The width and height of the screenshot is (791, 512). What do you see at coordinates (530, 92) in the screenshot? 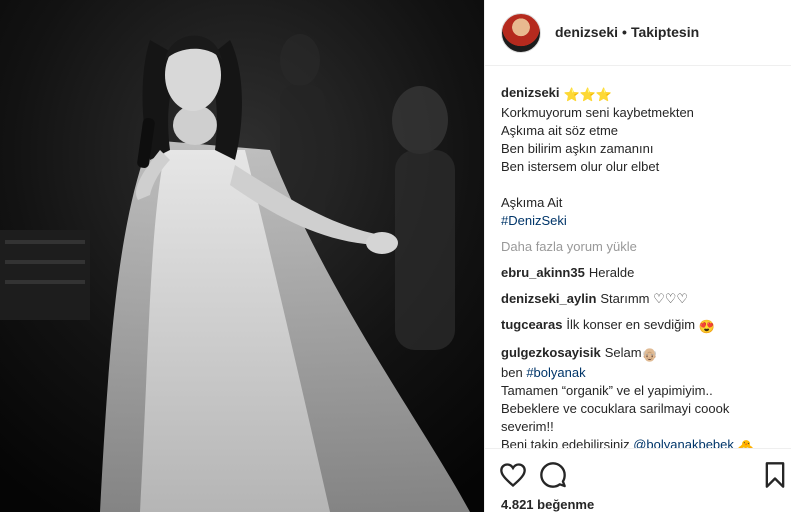
I see `caption-username: denizseki` at bounding box center [530, 92].